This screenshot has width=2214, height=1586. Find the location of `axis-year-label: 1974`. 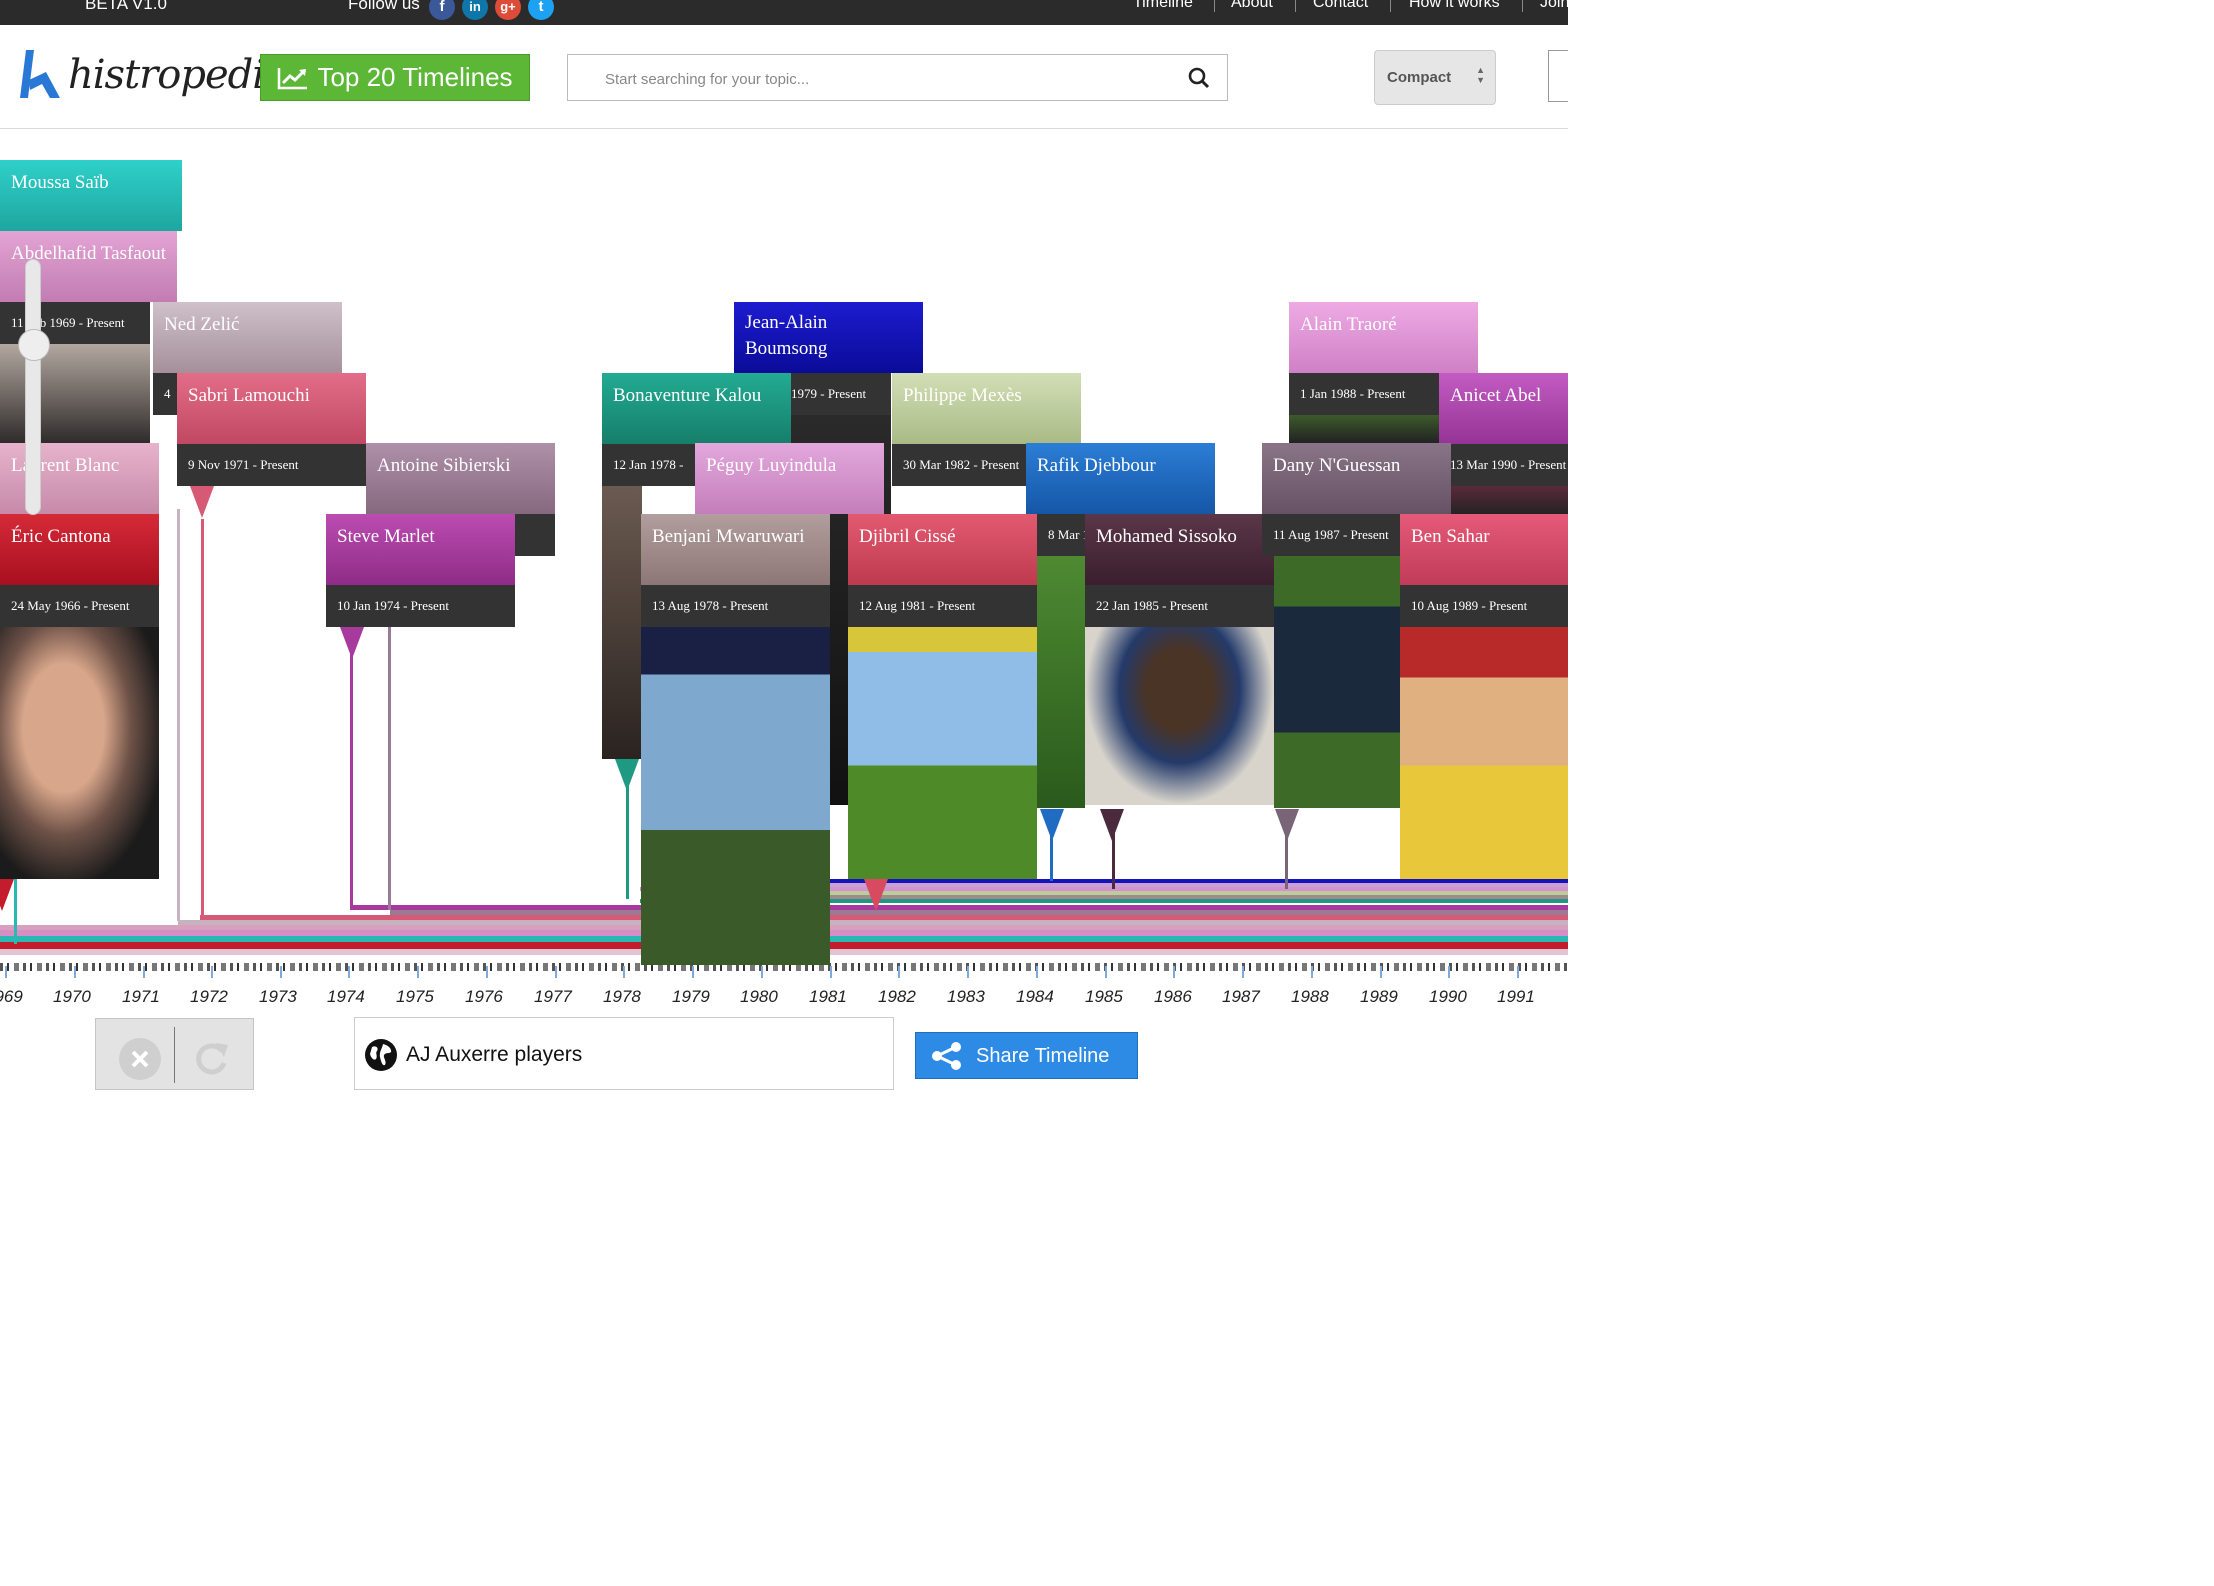

axis-year-label: 1974 is located at coordinates (346, 996).